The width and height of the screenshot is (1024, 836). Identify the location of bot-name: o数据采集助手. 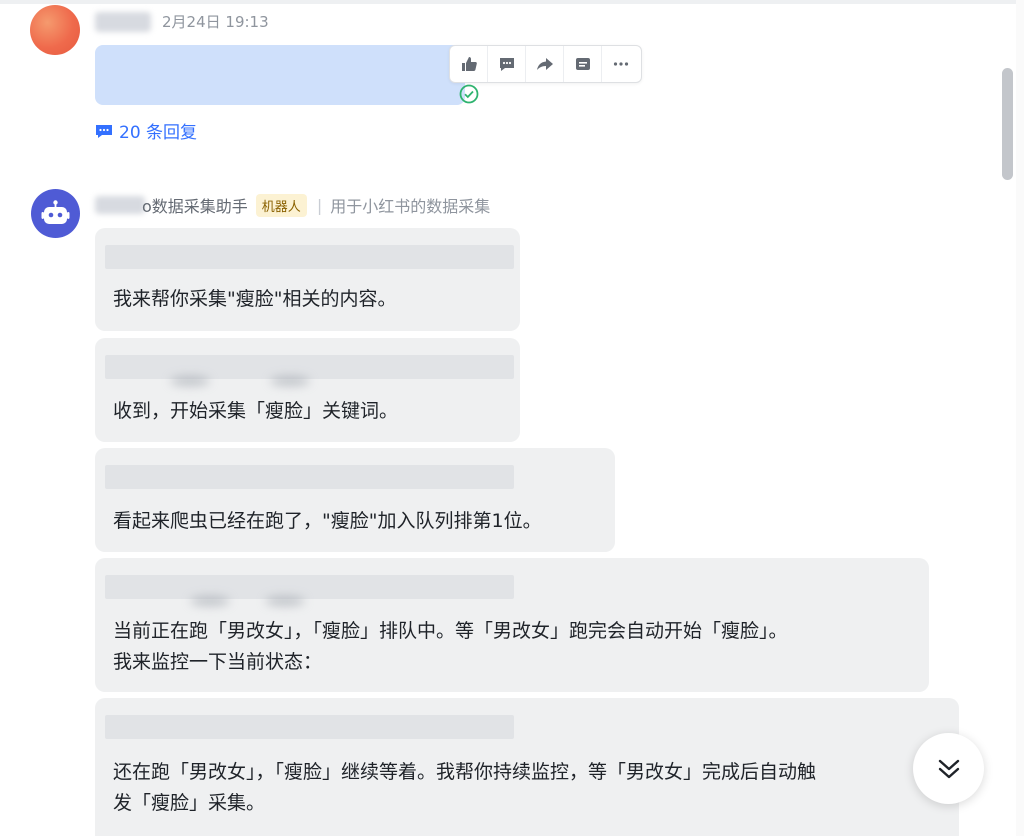
(195, 205).